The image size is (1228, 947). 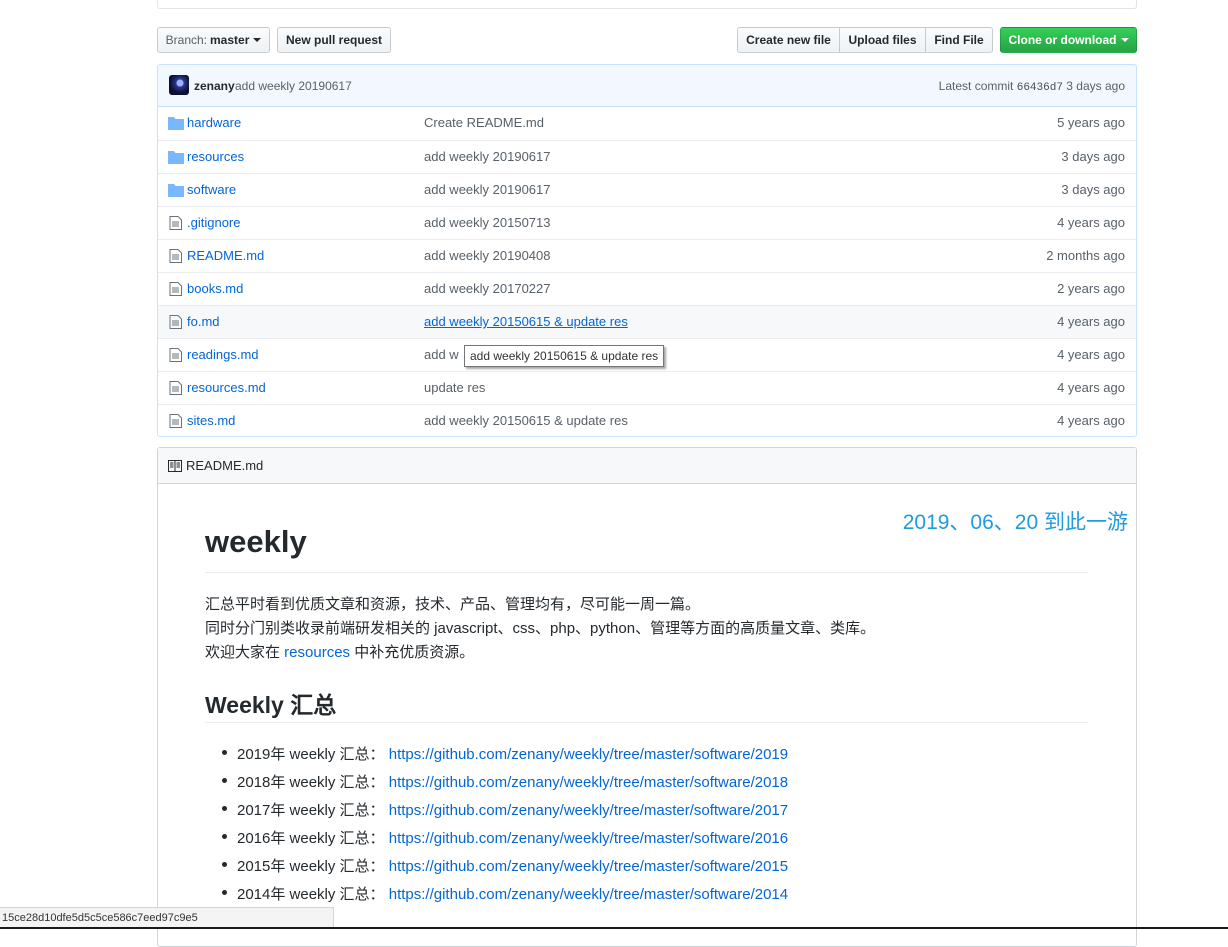 What do you see at coordinates (213, 222) in the screenshot?
I see `file-name: .gitignore` at bounding box center [213, 222].